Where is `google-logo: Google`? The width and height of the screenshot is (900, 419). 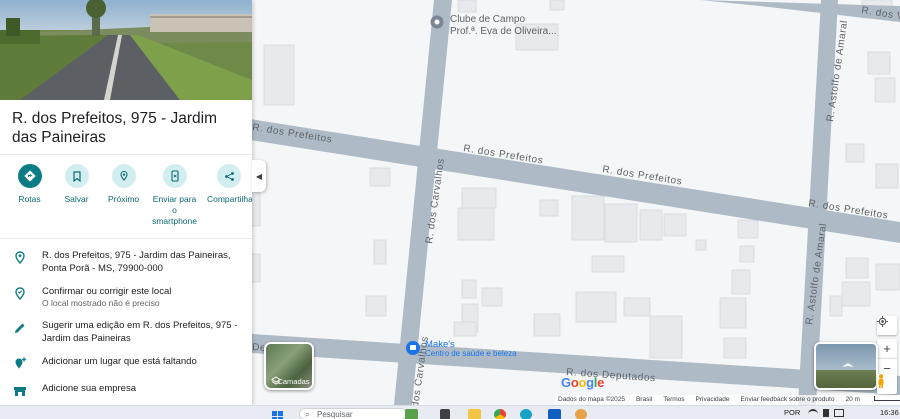
google-logo: Google is located at coordinates (583, 382).